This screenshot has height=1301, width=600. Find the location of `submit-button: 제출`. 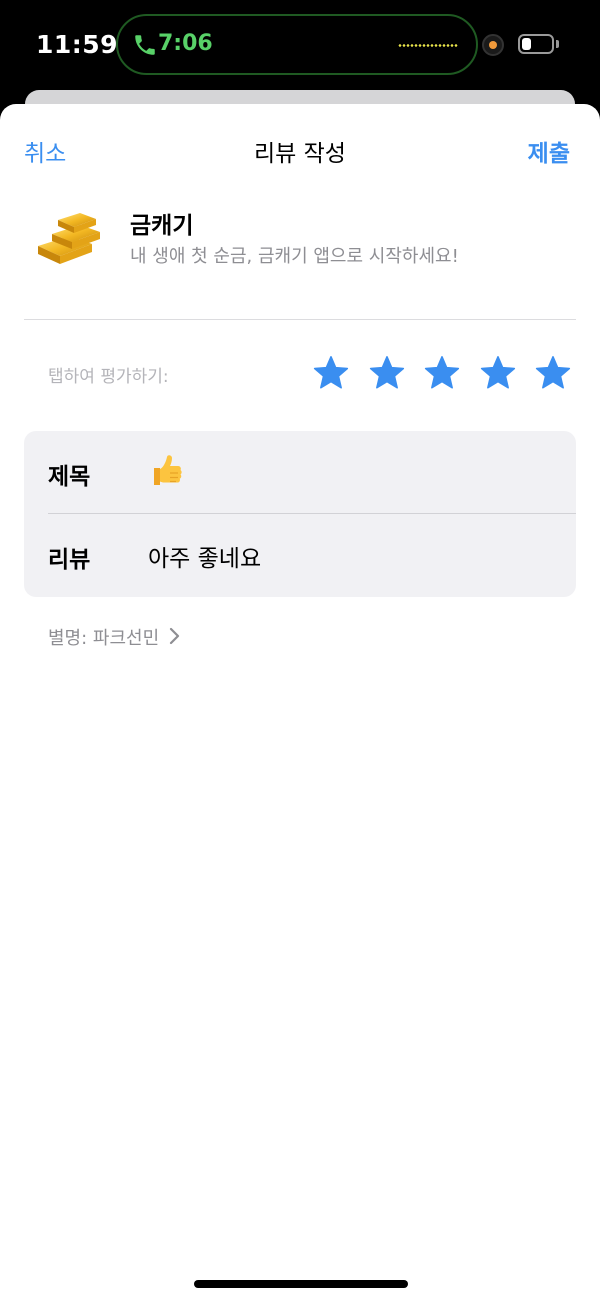

submit-button: 제출 is located at coordinates (549, 151).